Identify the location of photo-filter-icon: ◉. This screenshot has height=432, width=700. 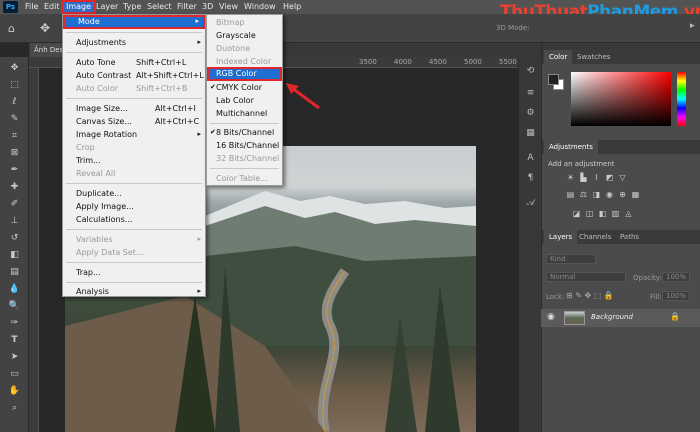
(609, 195).